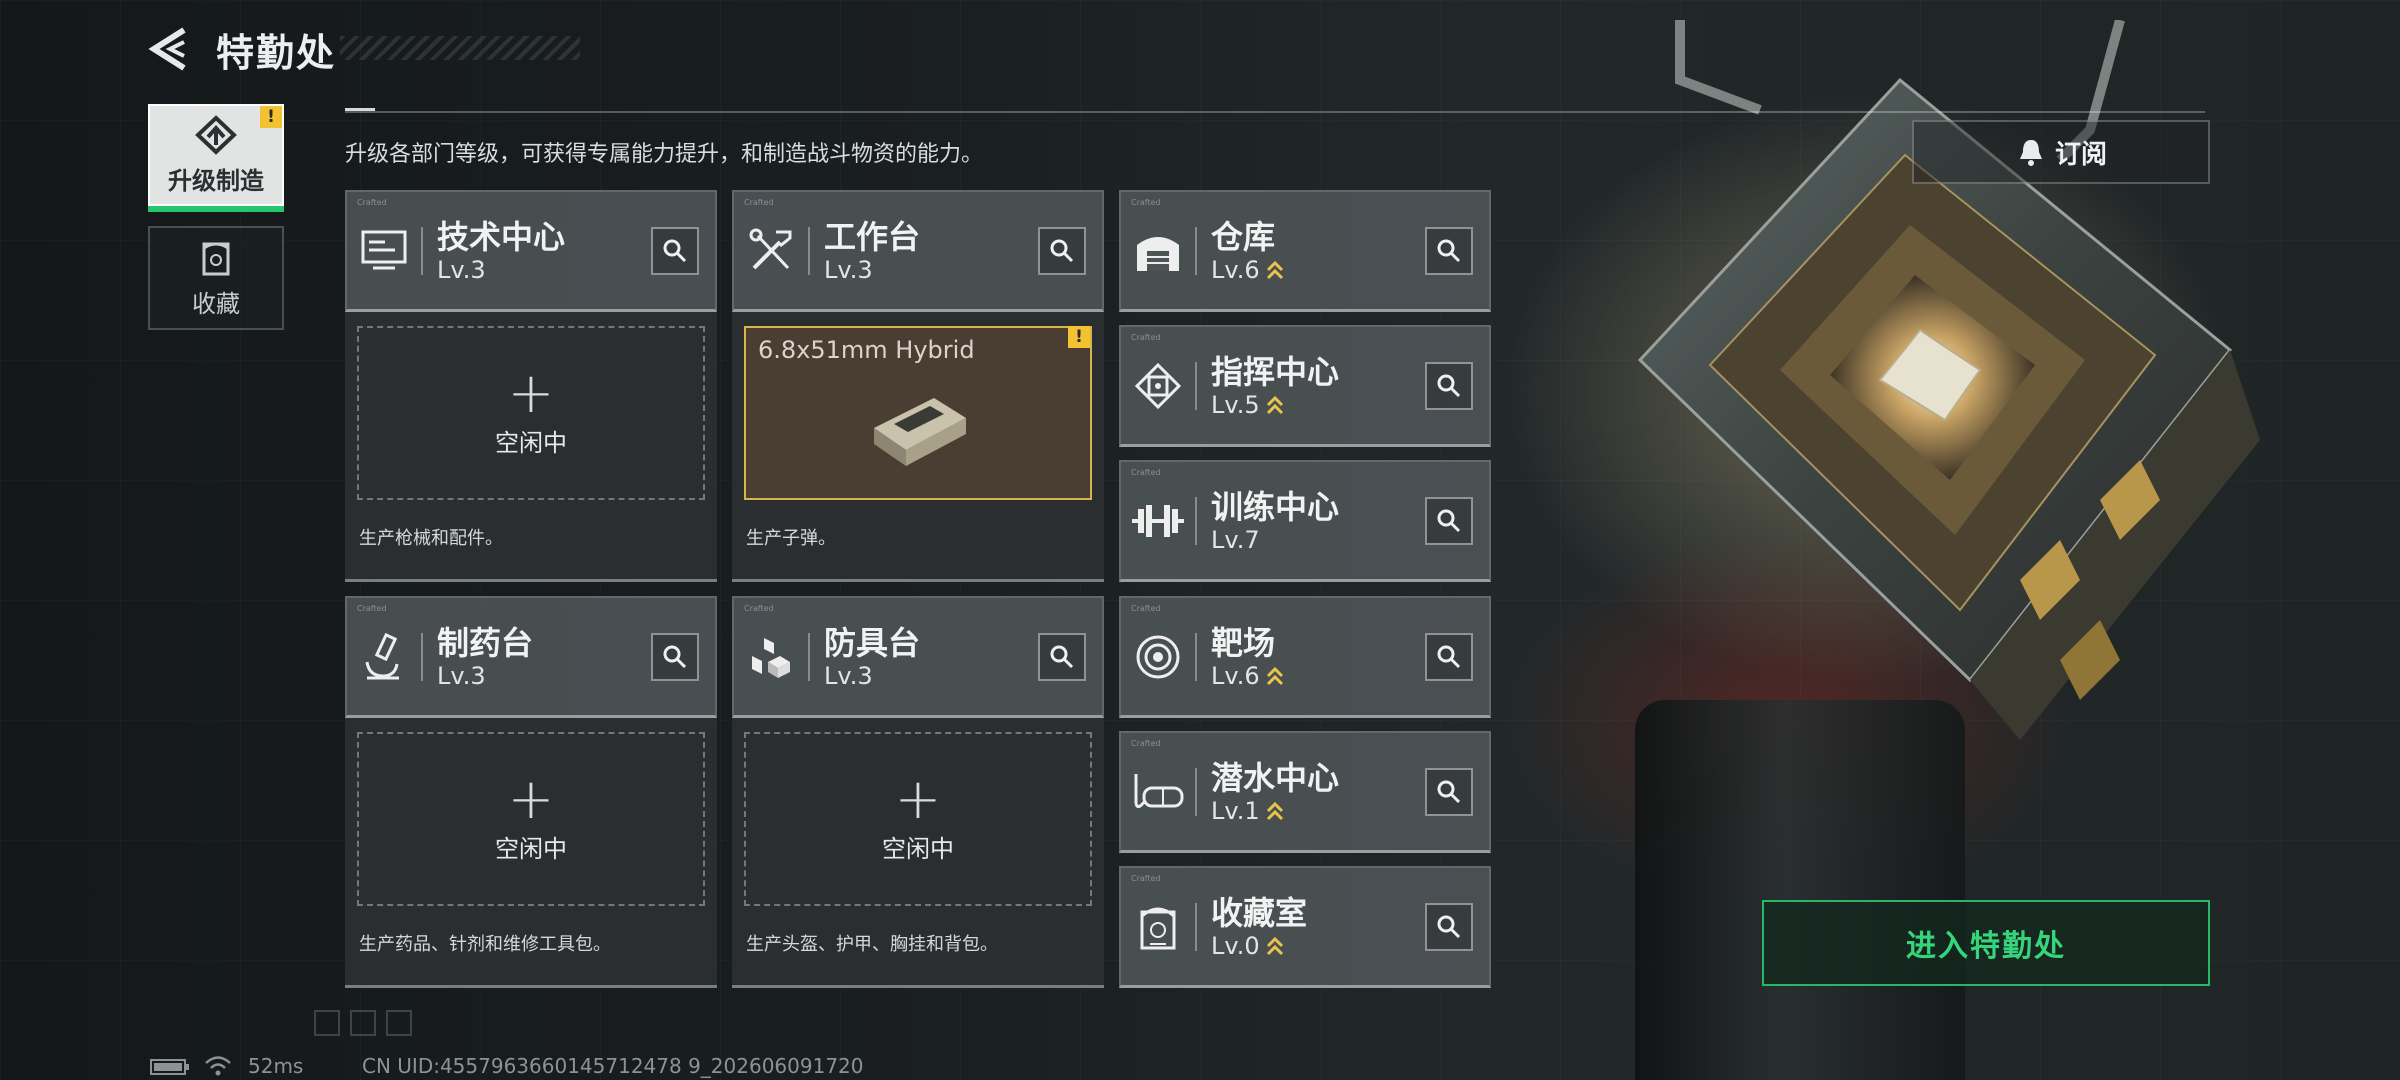 This screenshot has width=2400, height=1080. I want to click on tech-center-icon, so click(384, 249).